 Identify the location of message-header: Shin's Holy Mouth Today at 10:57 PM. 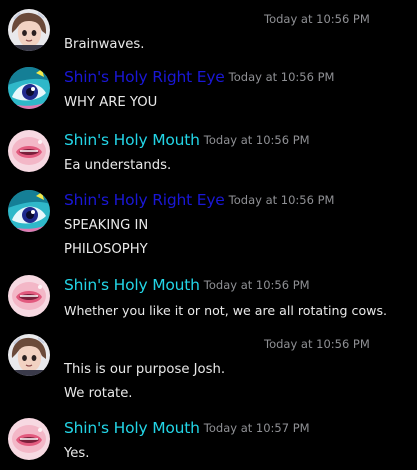
(187, 428).